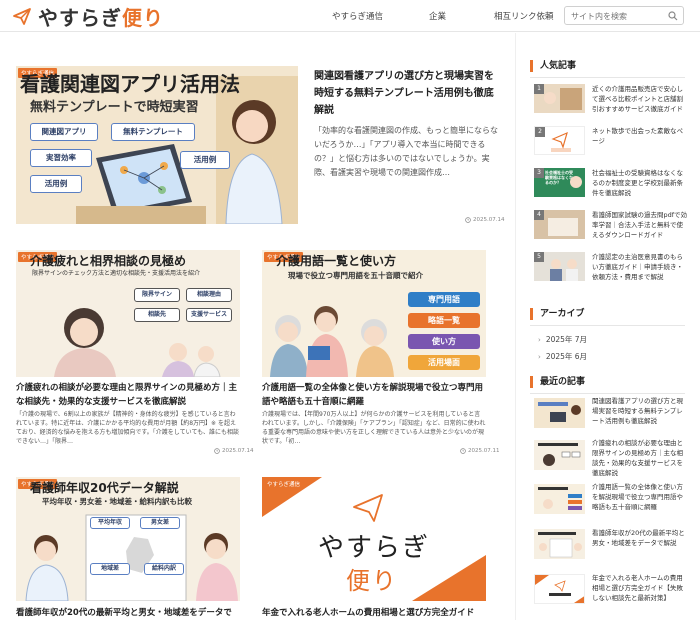  I want to click on popular-title-2: ネット散歩で出会った素敵なページ, so click(640, 136).